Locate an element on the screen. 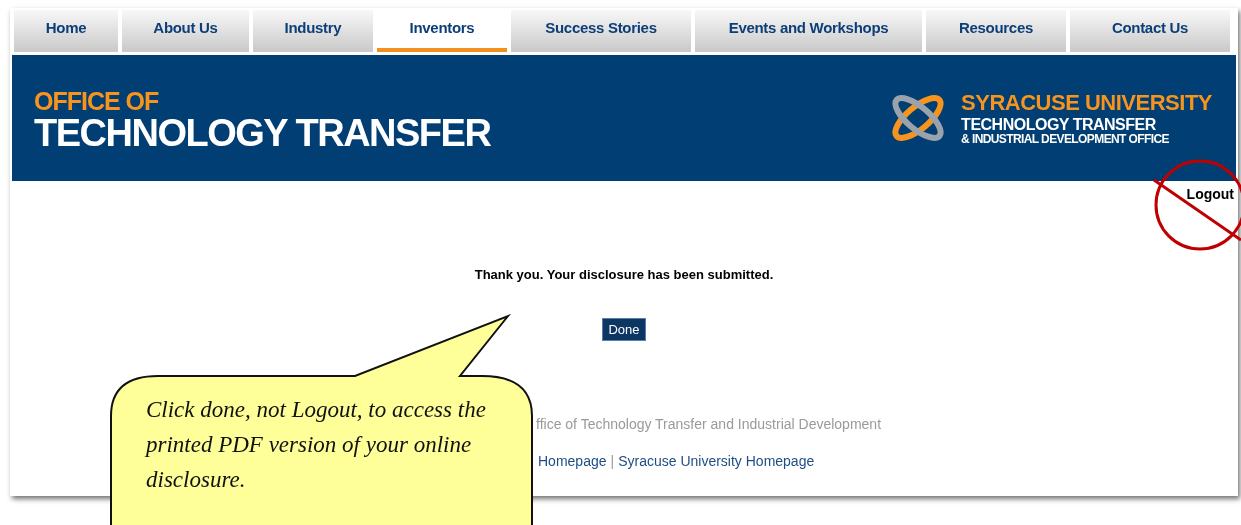 Image resolution: width=1241 pixels, height=525 pixels. nav-tab: Industry is located at coordinates (313, 31).